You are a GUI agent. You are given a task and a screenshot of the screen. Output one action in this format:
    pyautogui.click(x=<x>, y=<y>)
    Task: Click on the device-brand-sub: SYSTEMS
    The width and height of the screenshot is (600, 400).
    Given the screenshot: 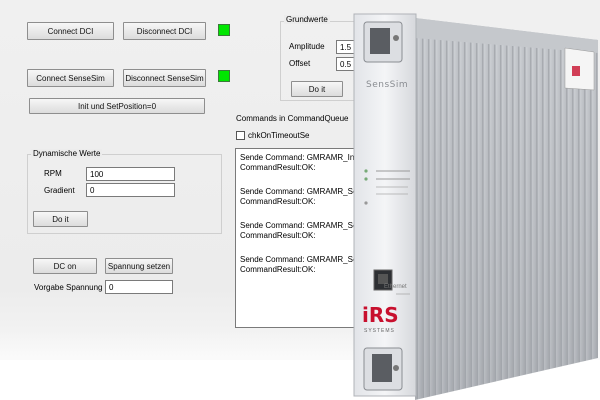 What is the action you would take?
    pyautogui.click(x=379, y=331)
    